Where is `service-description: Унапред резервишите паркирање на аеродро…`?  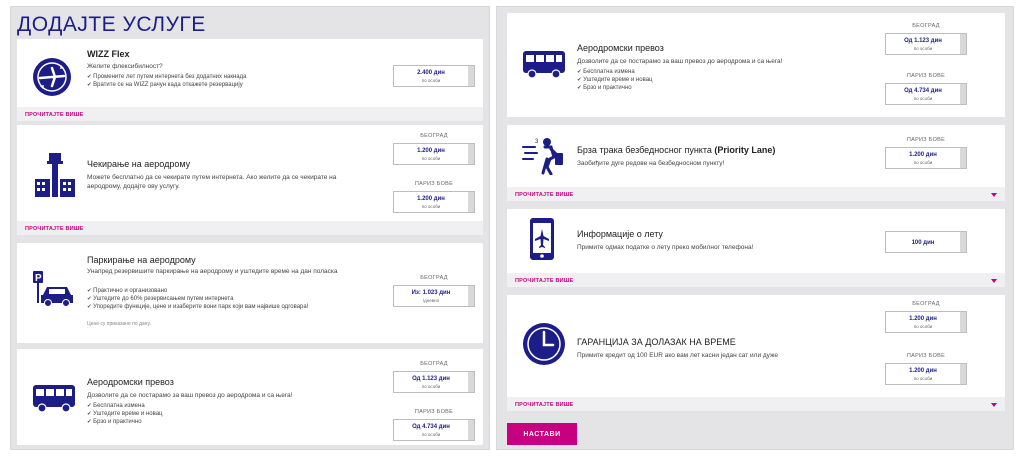
service-description: Унапред резервишите паркирање на аеродро… is located at coordinates (212, 271).